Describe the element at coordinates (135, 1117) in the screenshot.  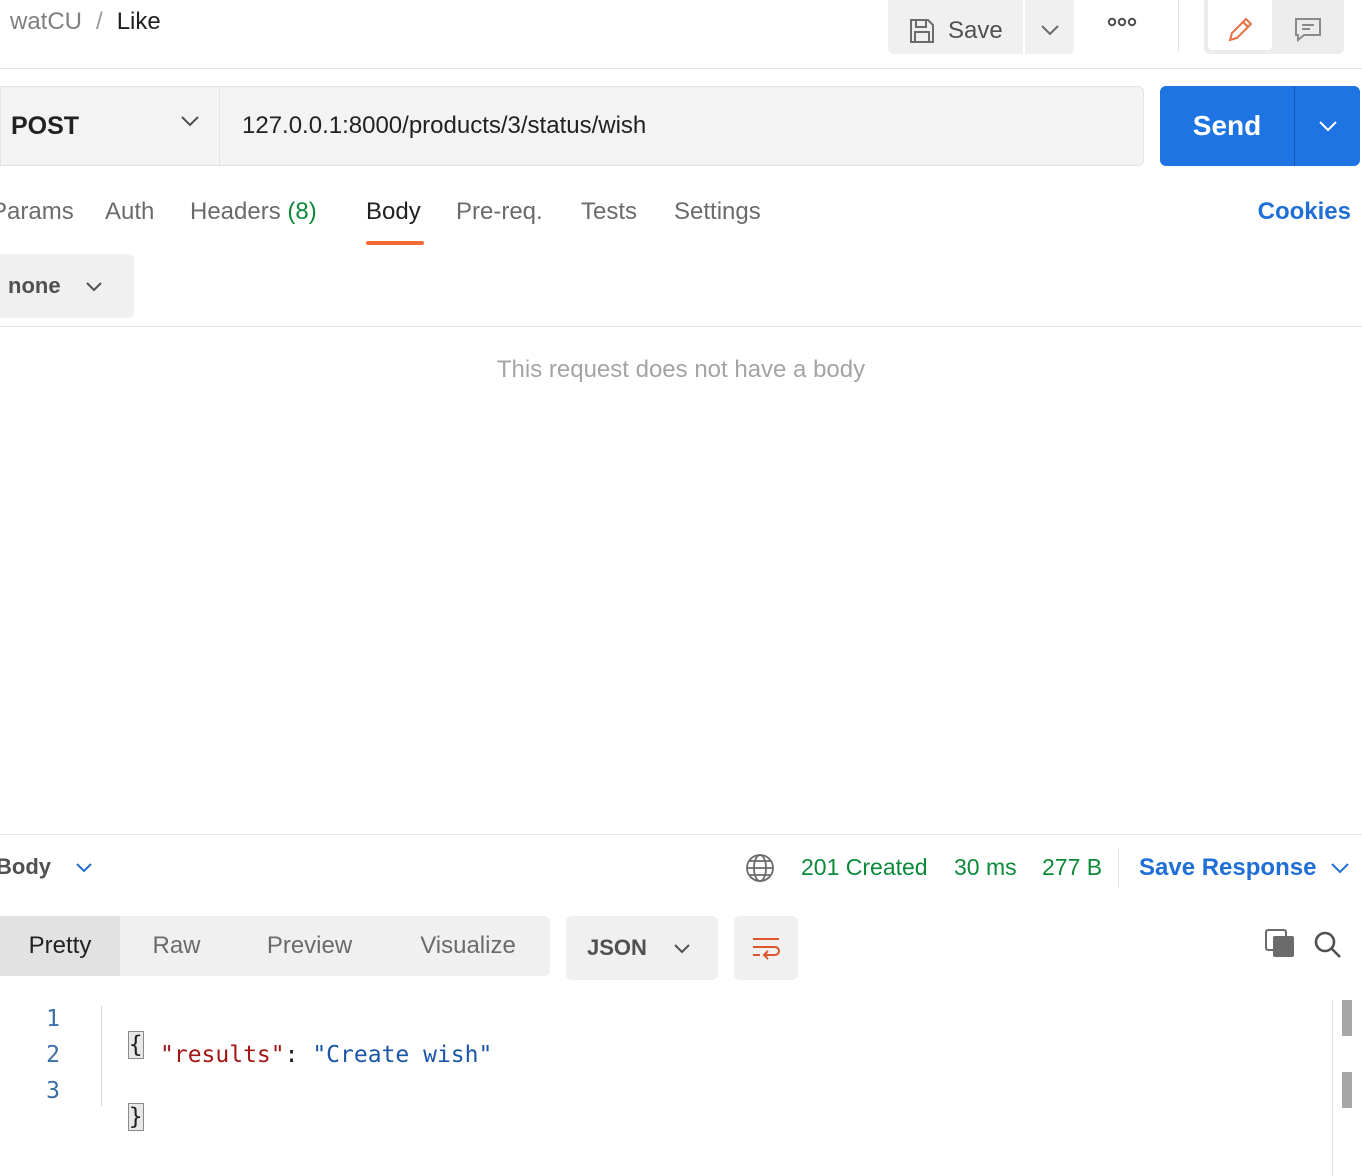
I see `close-brace: }` at that location.